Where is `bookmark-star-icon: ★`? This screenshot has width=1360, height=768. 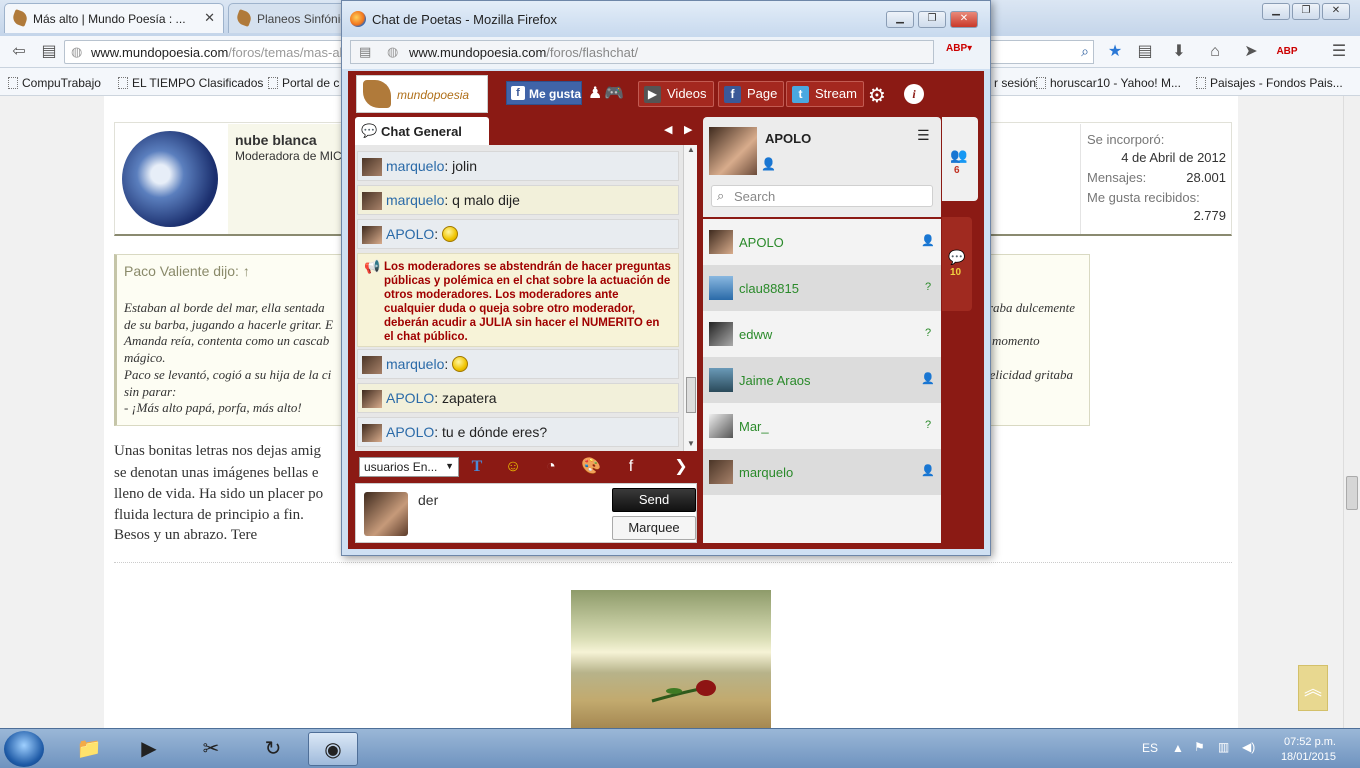
bookmark-star-icon: ★ is located at coordinates (1115, 52).